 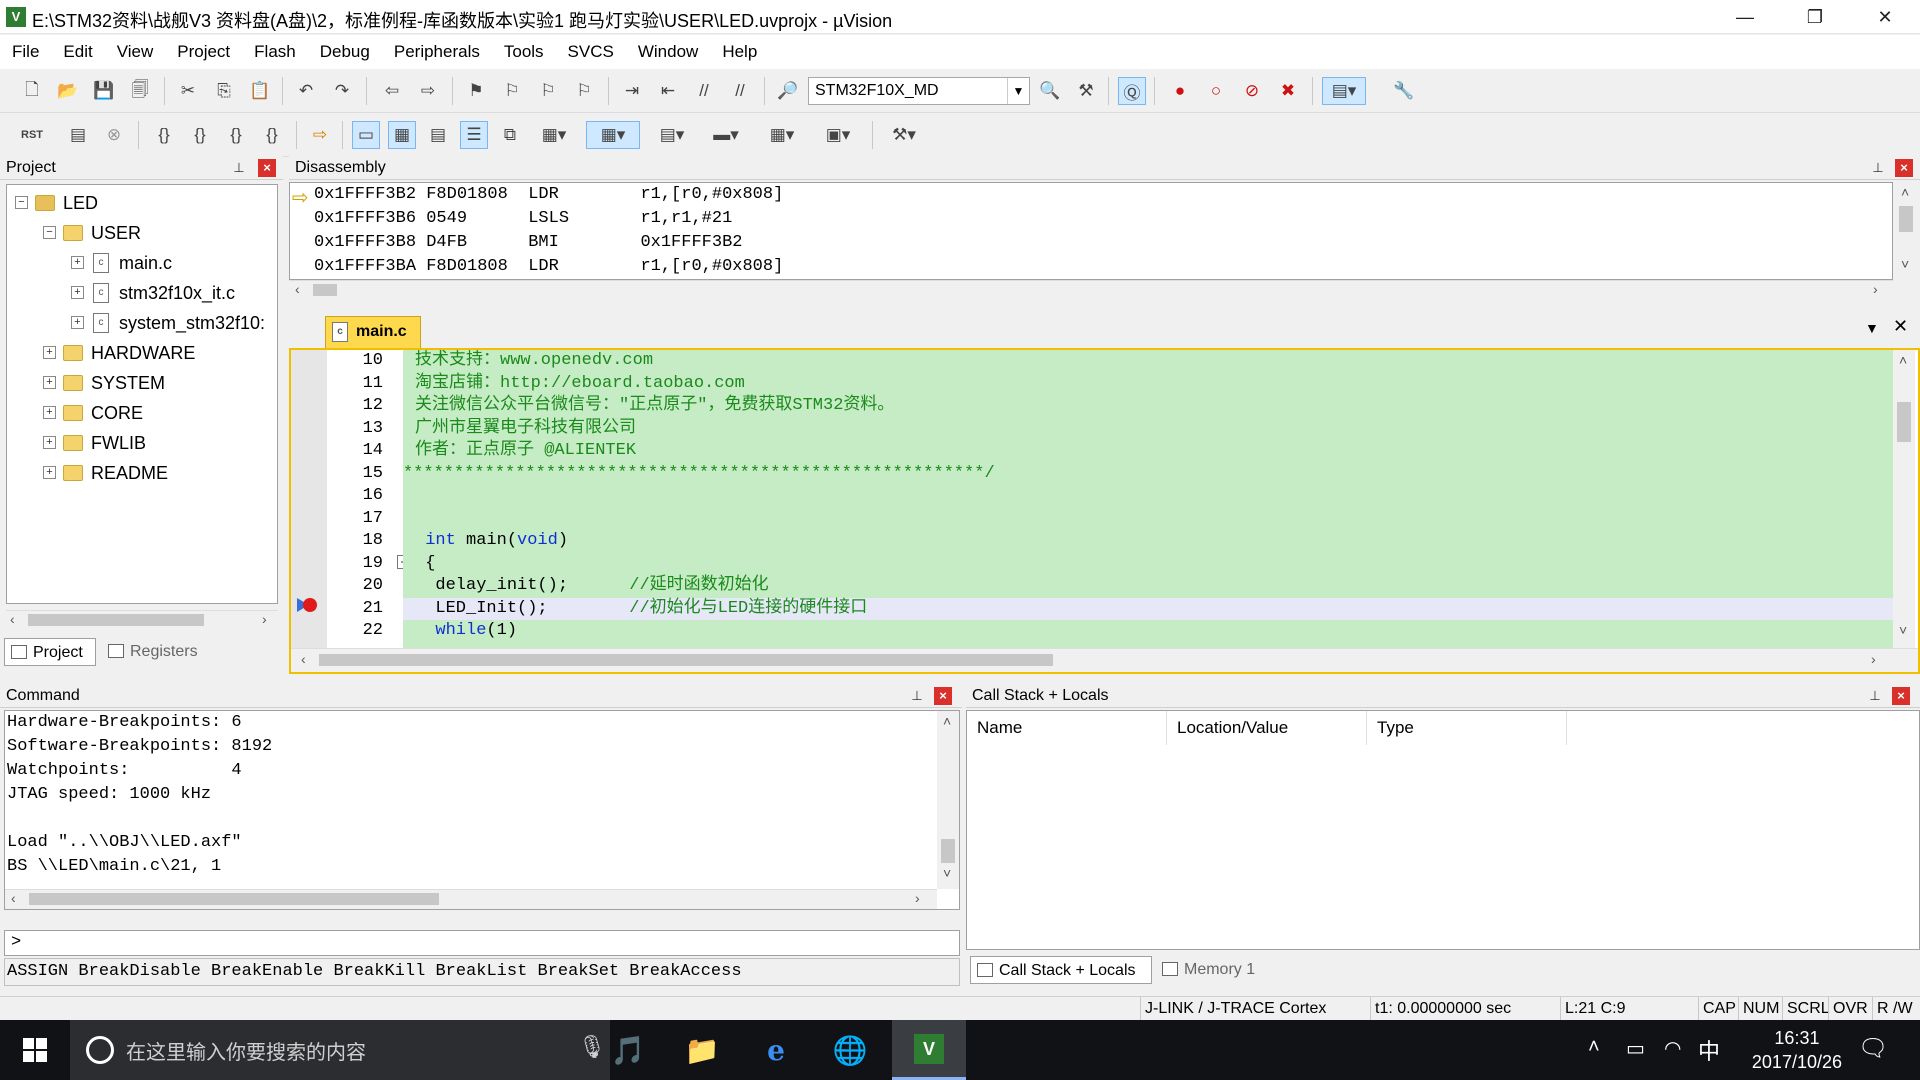 I want to click on step-out-icon: {}, so click(x=236, y=135).